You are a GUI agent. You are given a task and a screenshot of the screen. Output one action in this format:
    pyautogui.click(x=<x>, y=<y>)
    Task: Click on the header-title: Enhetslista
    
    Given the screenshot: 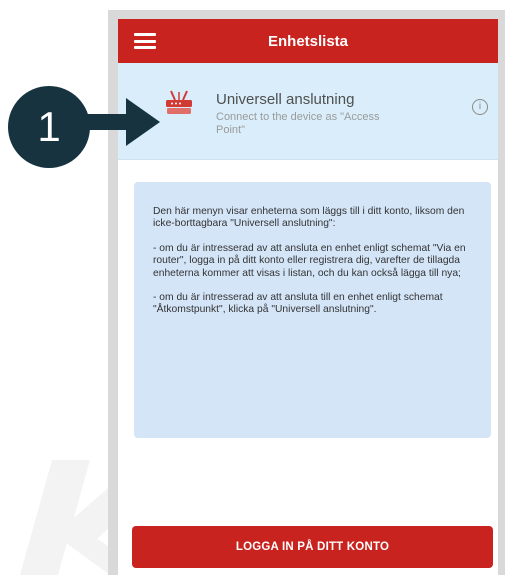 What is the action you would take?
    pyautogui.click(x=308, y=41)
    